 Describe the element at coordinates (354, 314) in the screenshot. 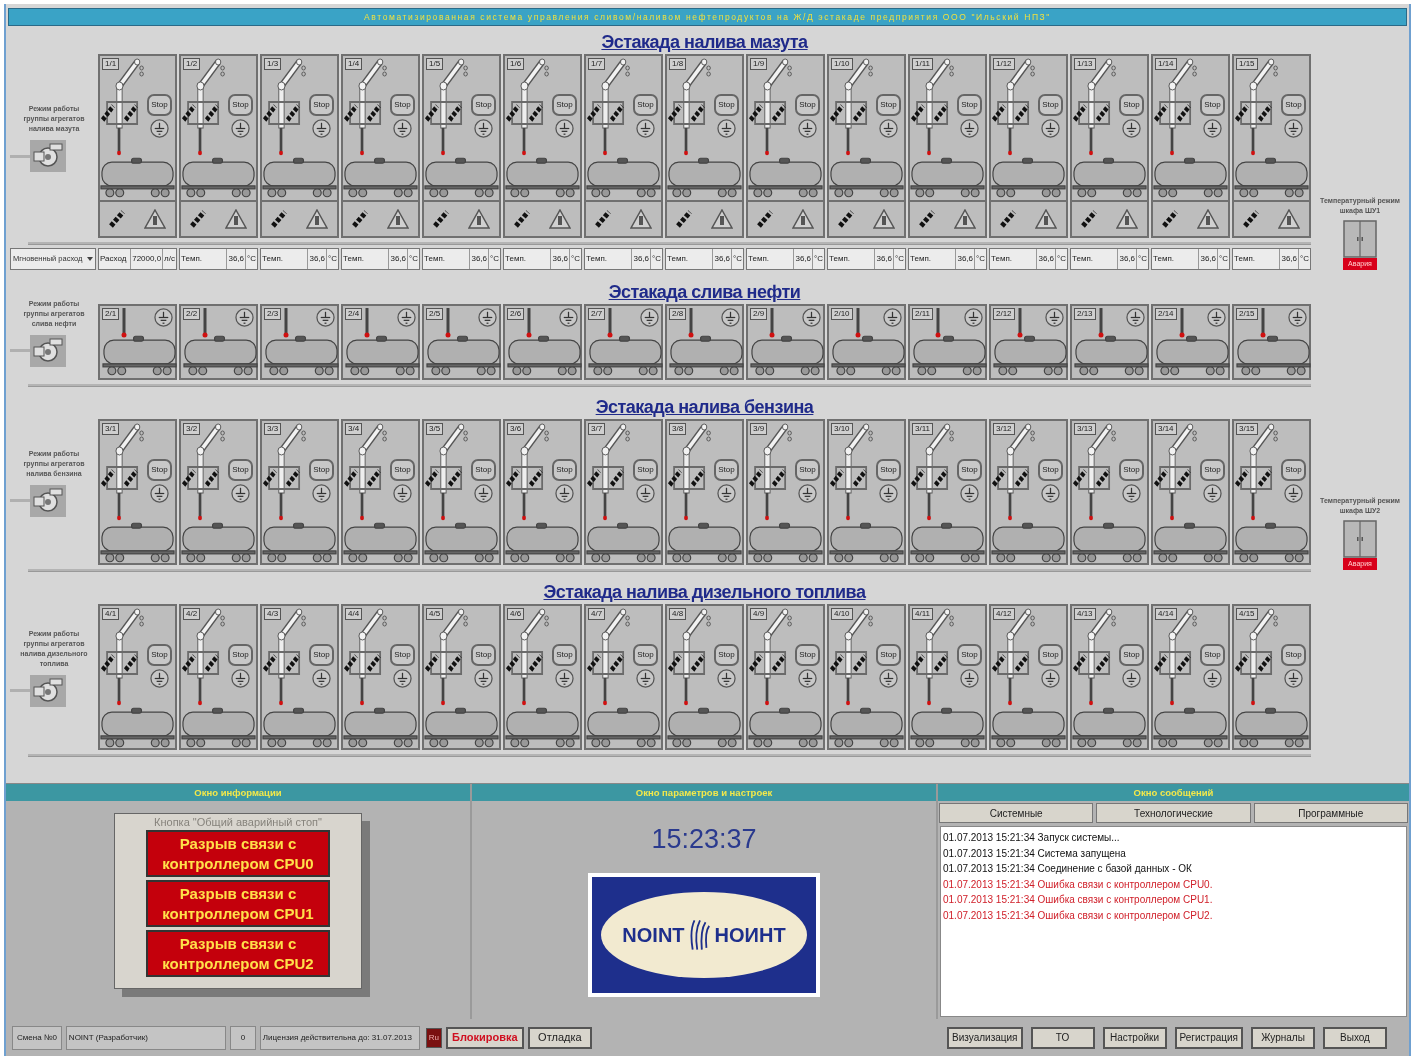

I see `bay-number: 2/4` at that location.